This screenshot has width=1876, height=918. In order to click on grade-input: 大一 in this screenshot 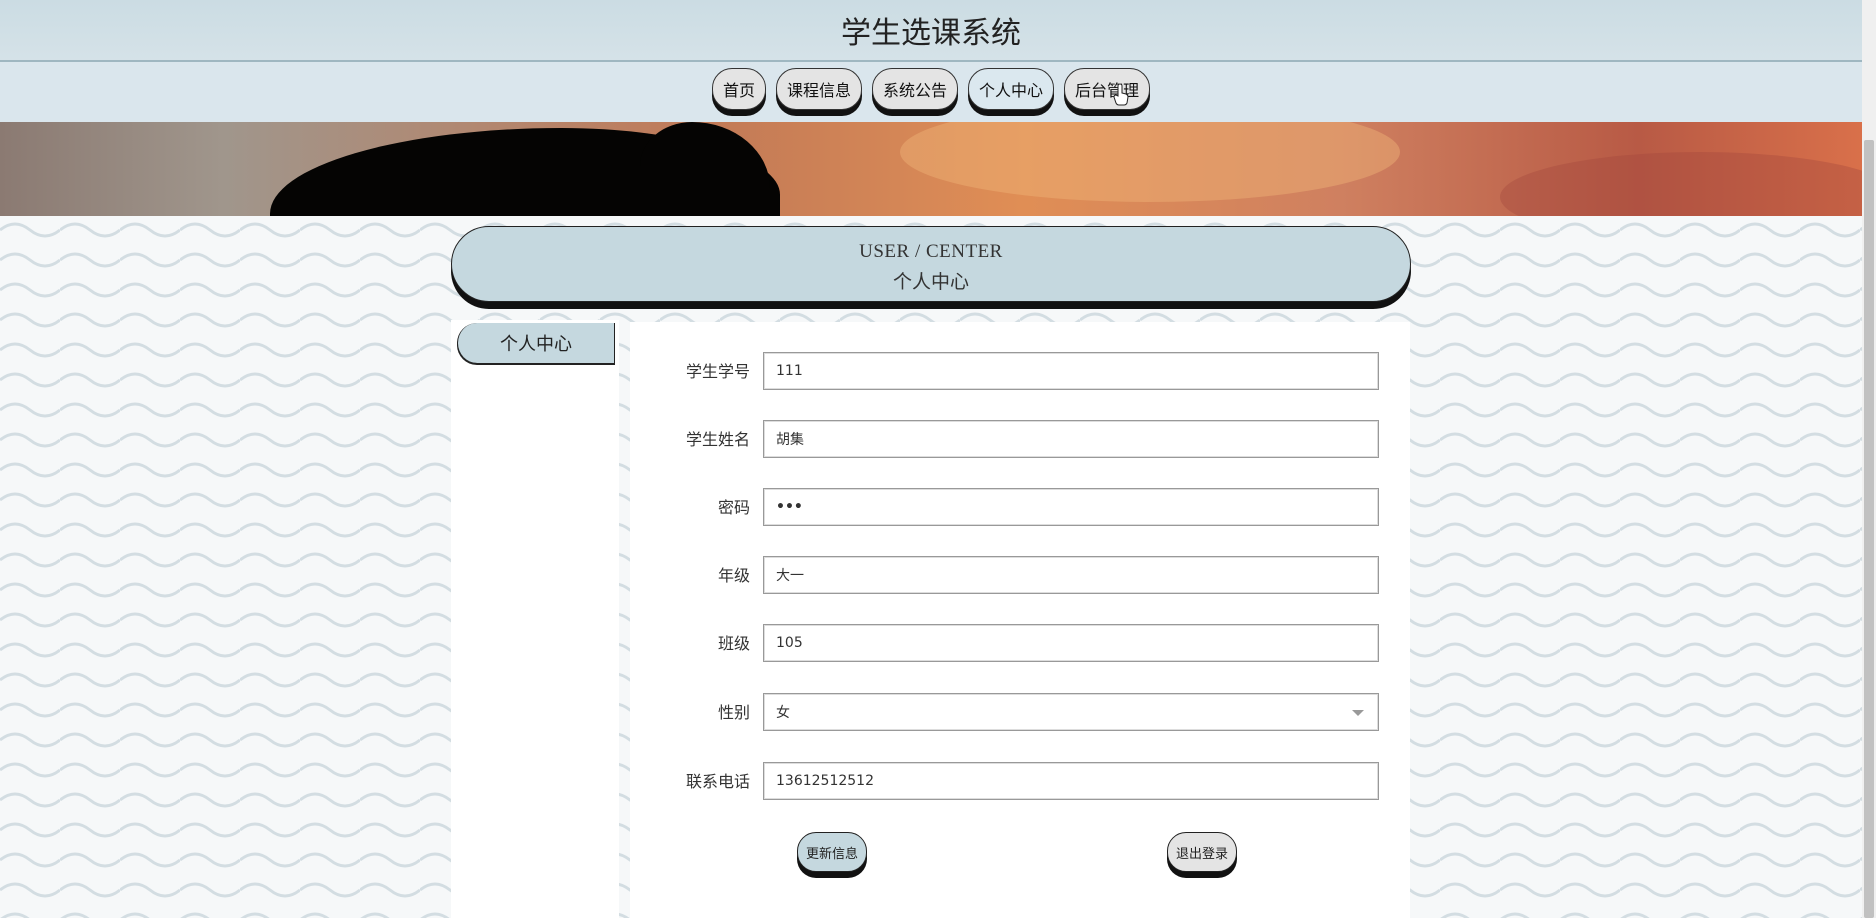, I will do `click(1071, 575)`.